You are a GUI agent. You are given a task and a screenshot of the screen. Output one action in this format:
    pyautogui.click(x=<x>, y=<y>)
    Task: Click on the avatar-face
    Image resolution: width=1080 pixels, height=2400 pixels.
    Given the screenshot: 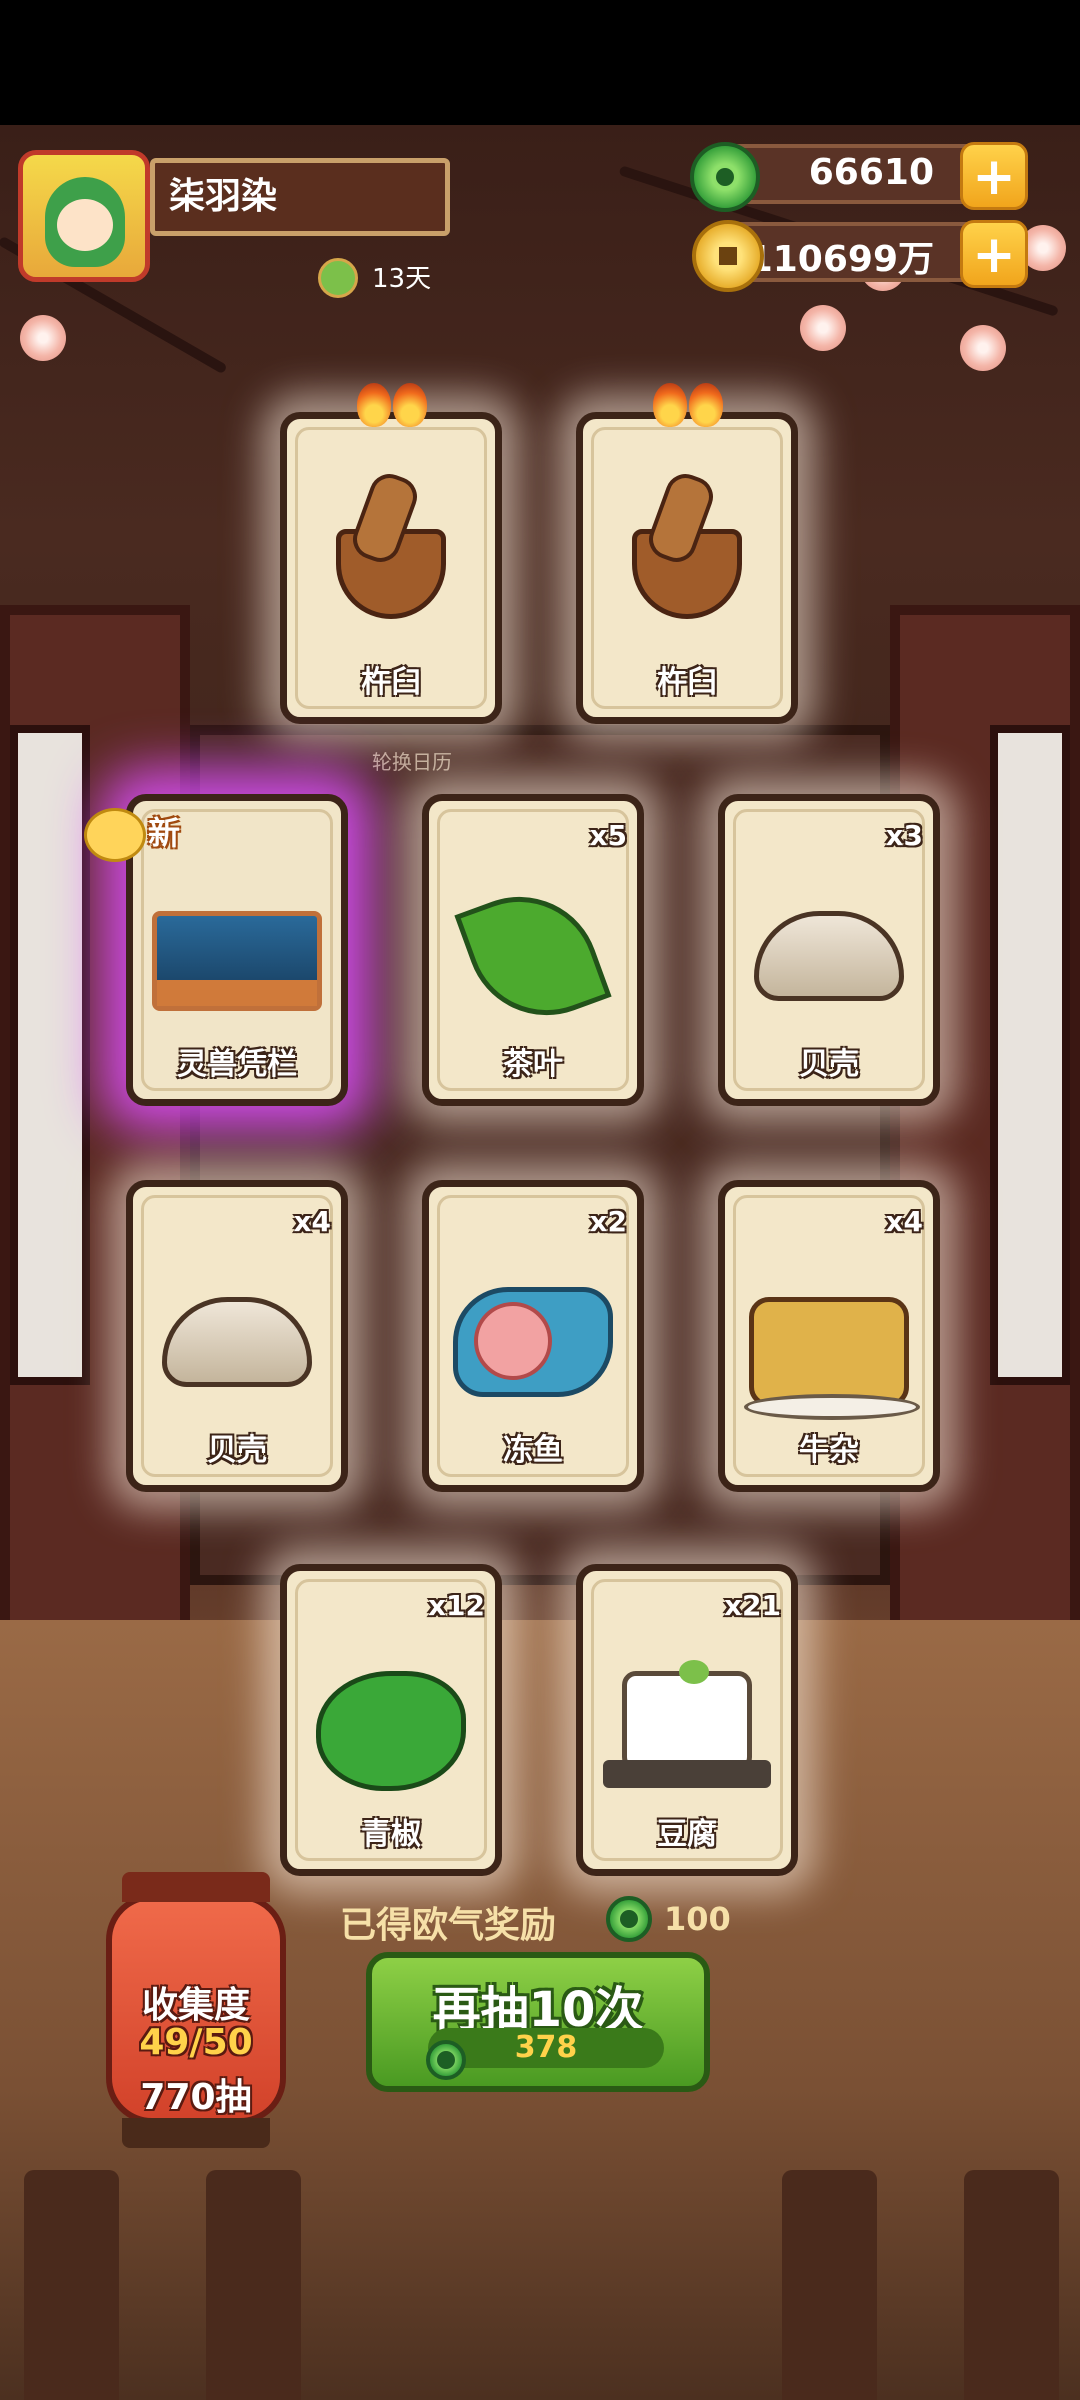 What is the action you would take?
    pyautogui.click(x=85, y=225)
    